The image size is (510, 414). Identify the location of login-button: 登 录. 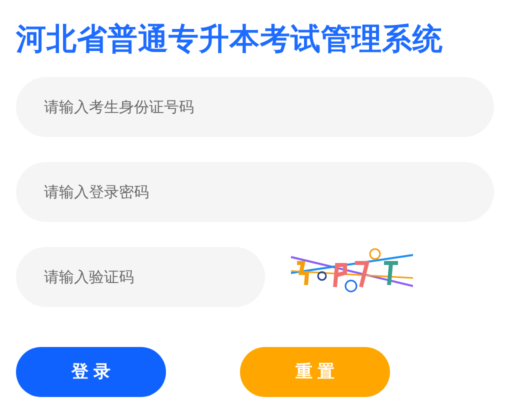
(91, 372).